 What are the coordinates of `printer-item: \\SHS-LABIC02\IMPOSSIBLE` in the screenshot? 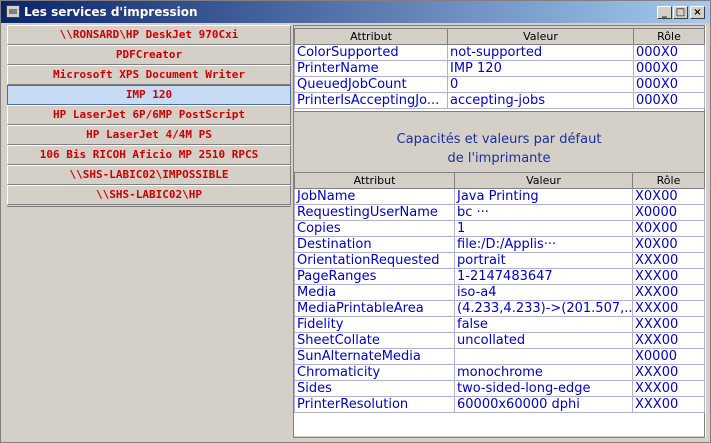 It's located at (149, 175).